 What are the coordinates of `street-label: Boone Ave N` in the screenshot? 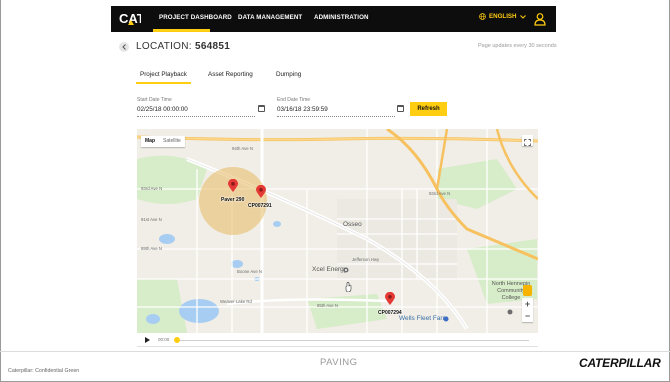 It's located at (250, 271).